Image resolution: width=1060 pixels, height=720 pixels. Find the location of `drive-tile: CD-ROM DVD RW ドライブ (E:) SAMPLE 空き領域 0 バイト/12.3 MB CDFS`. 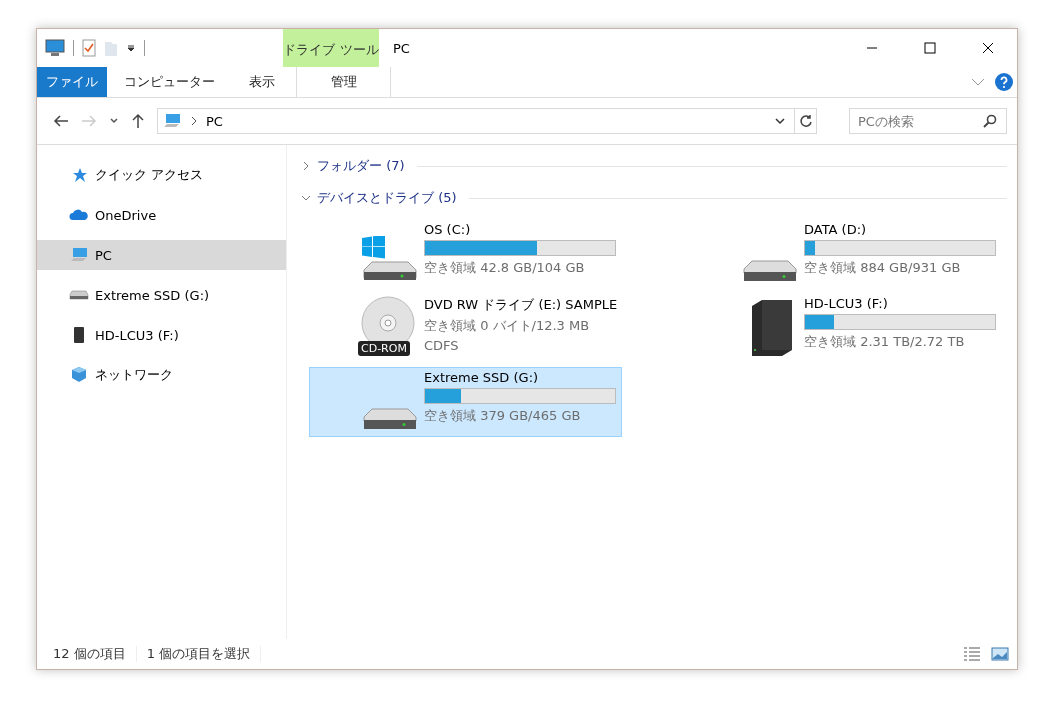

drive-tile: CD-ROM DVD RW ドライブ (E:) SAMPLE 空き領域 0 バイト/12.3 MB CDFS is located at coordinates (465, 328).